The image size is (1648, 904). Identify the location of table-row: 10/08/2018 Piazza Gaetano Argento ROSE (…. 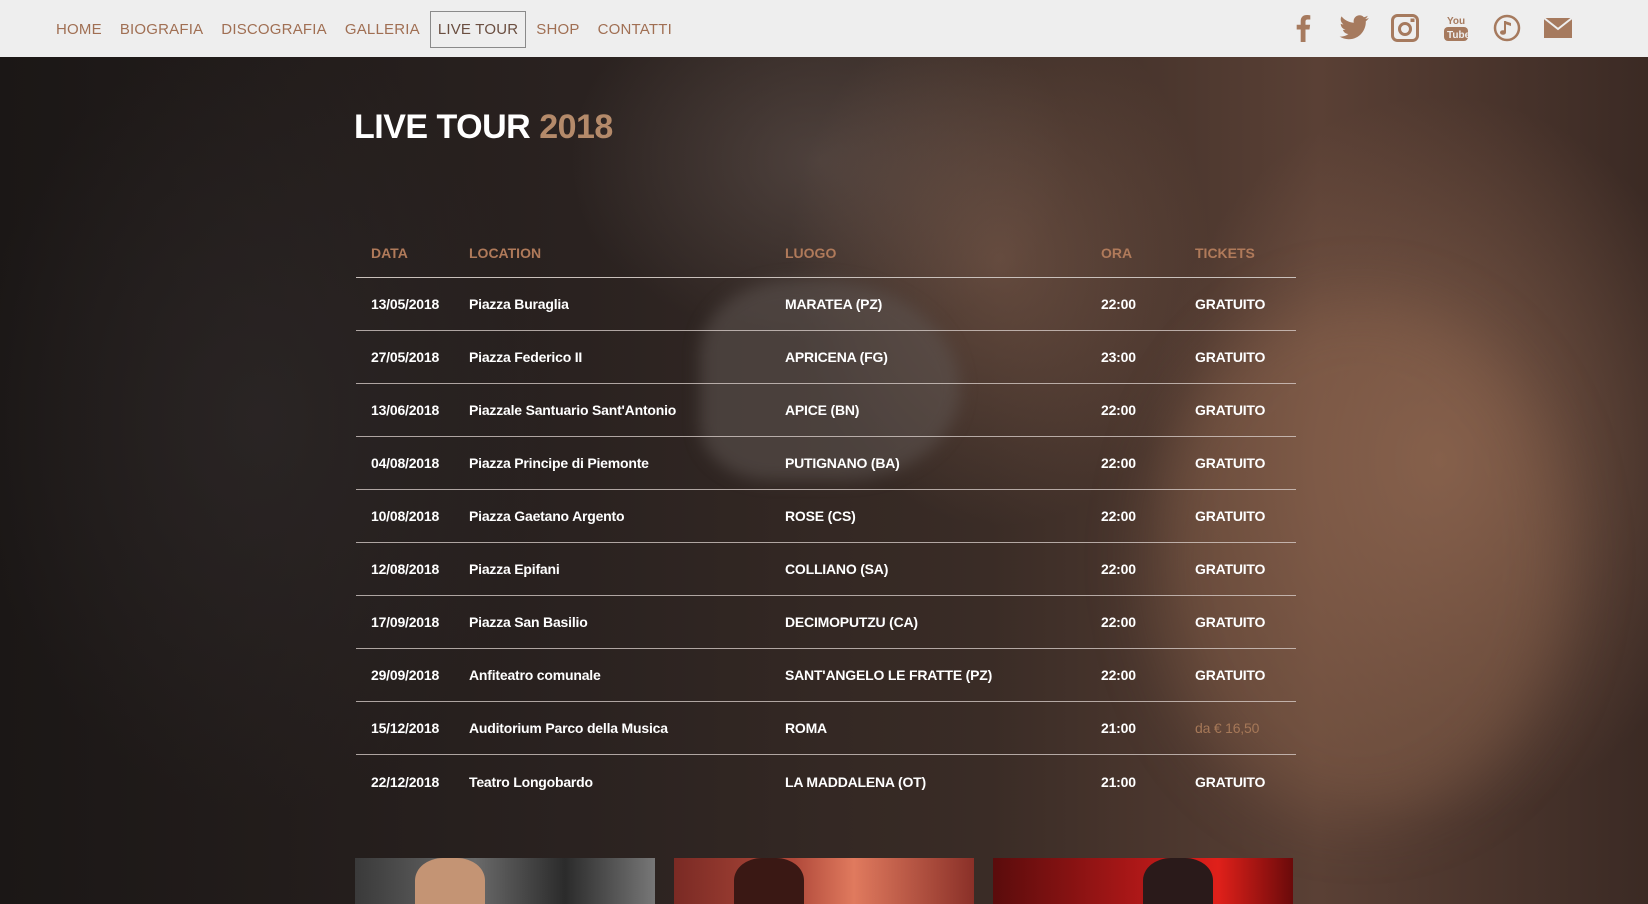
(826, 516).